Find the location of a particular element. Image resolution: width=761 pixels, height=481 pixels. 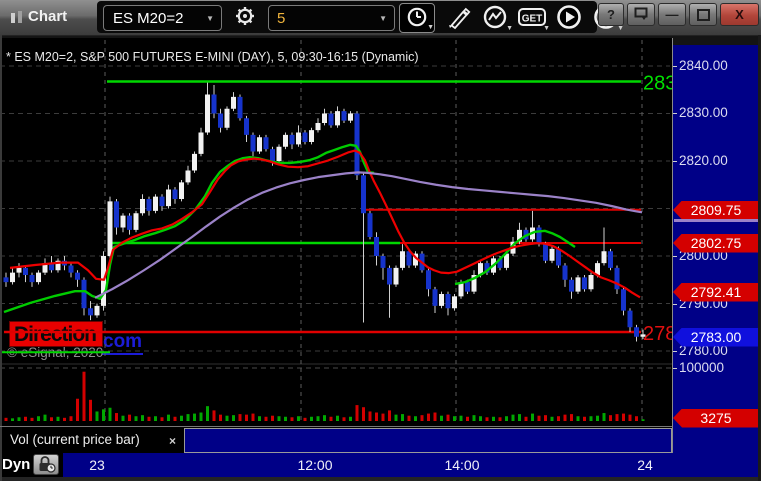

price-axis-label: 2820.00 is located at coordinates (703, 160).